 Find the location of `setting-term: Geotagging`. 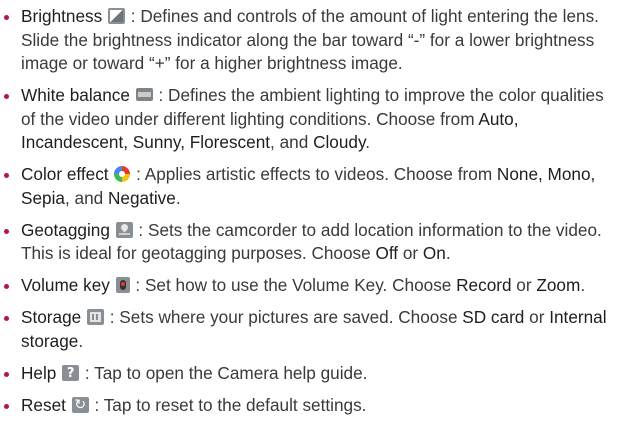

setting-term: Geotagging is located at coordinates (65, 229).